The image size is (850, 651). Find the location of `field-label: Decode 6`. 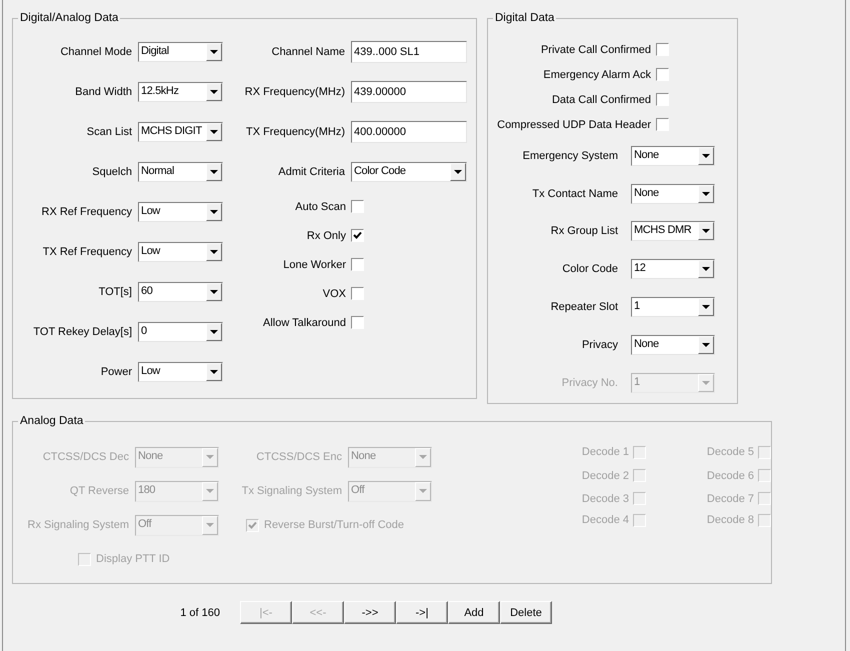

field-label: Decode 6 is located at coordinates (730, 476).